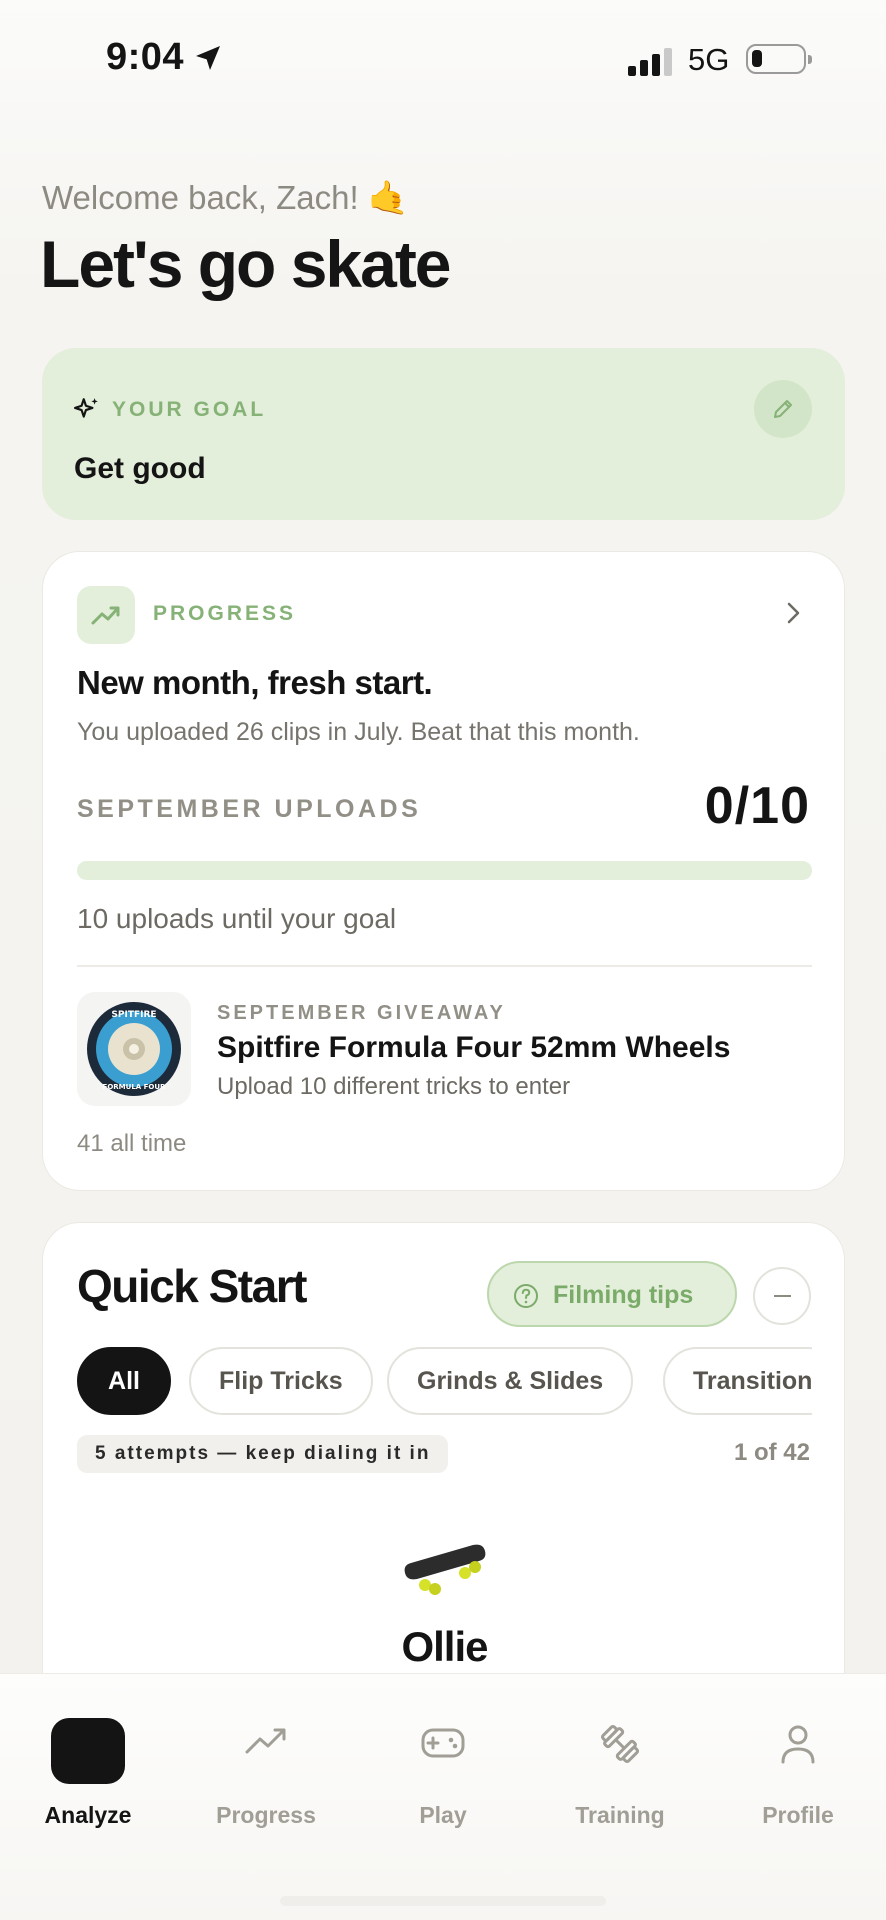 The image size is (886, 1920). What do you see at coordinates (145, 57) in the screenshot?
I see `status-time: 9:04` at bounding box center [145, 57].